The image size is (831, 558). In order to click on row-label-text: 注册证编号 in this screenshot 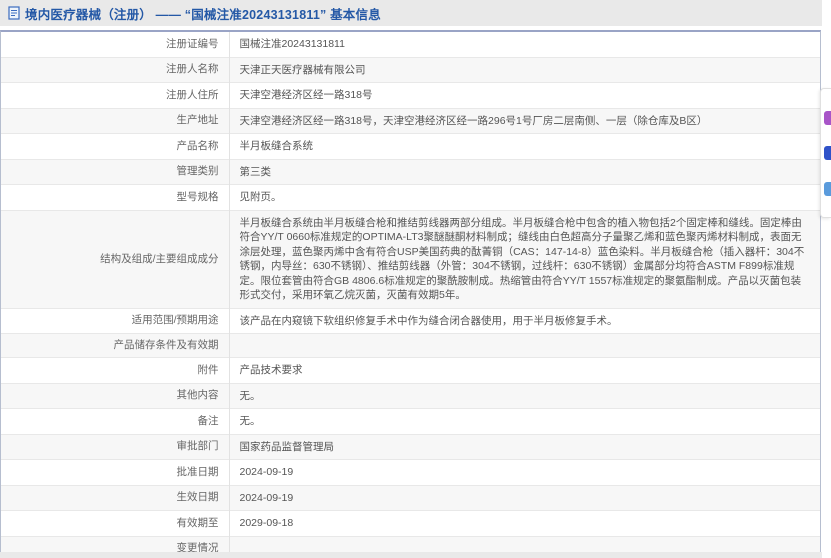, I will do `click(192, 43)`.